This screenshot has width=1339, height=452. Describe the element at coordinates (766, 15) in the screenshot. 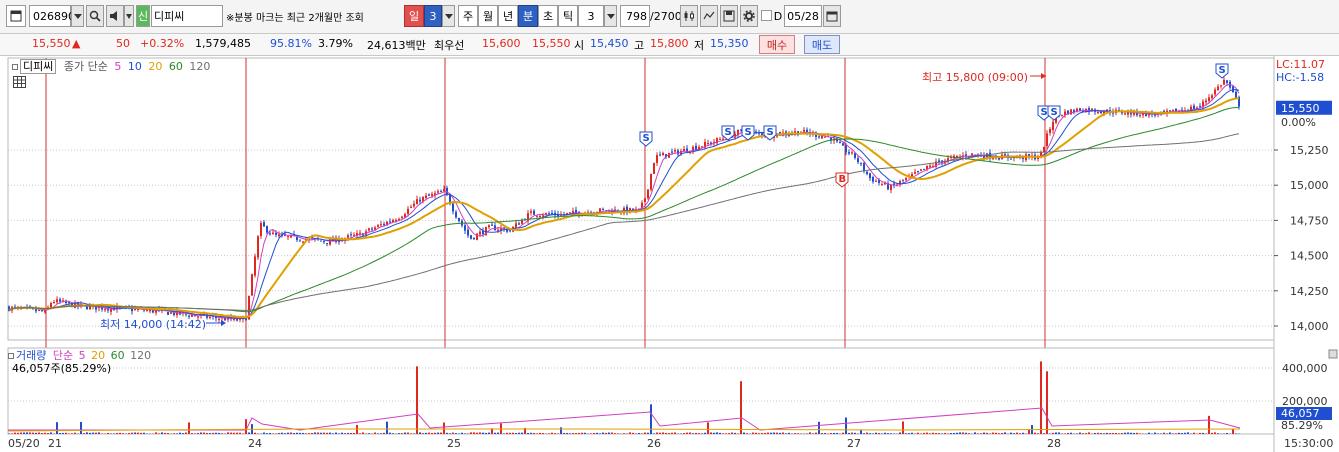

I see `date-checkbox` at that location.